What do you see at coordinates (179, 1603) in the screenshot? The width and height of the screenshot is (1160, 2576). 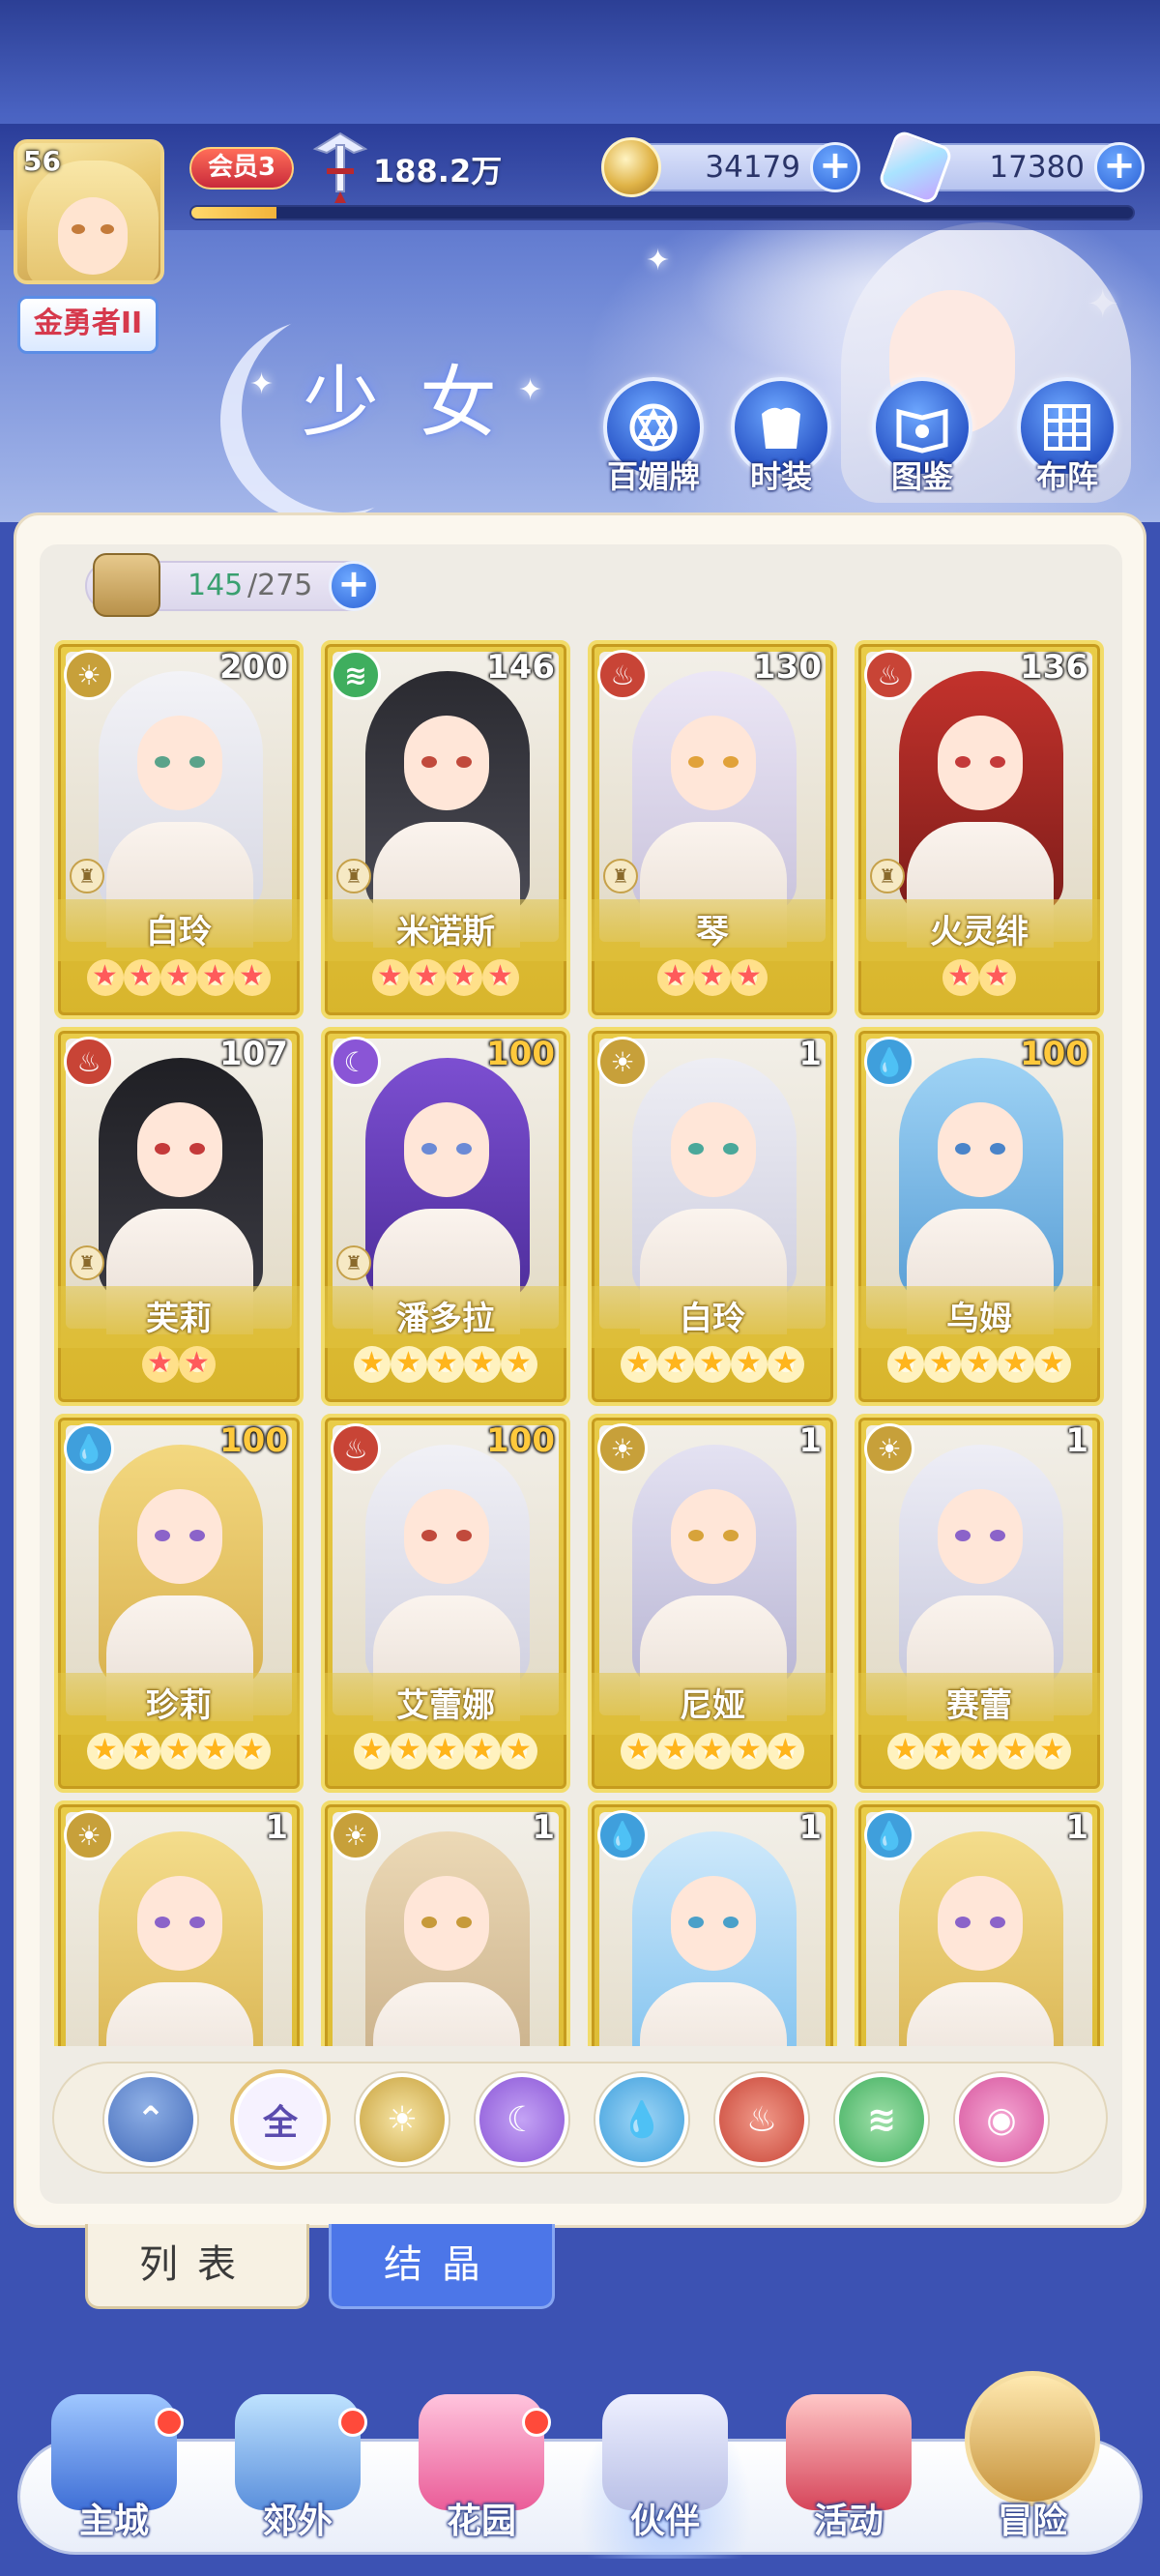 I see `partner-card: 💧 100 珍莉 ★ ★ ★ ★ ★` at bounding box center [179, 1603].